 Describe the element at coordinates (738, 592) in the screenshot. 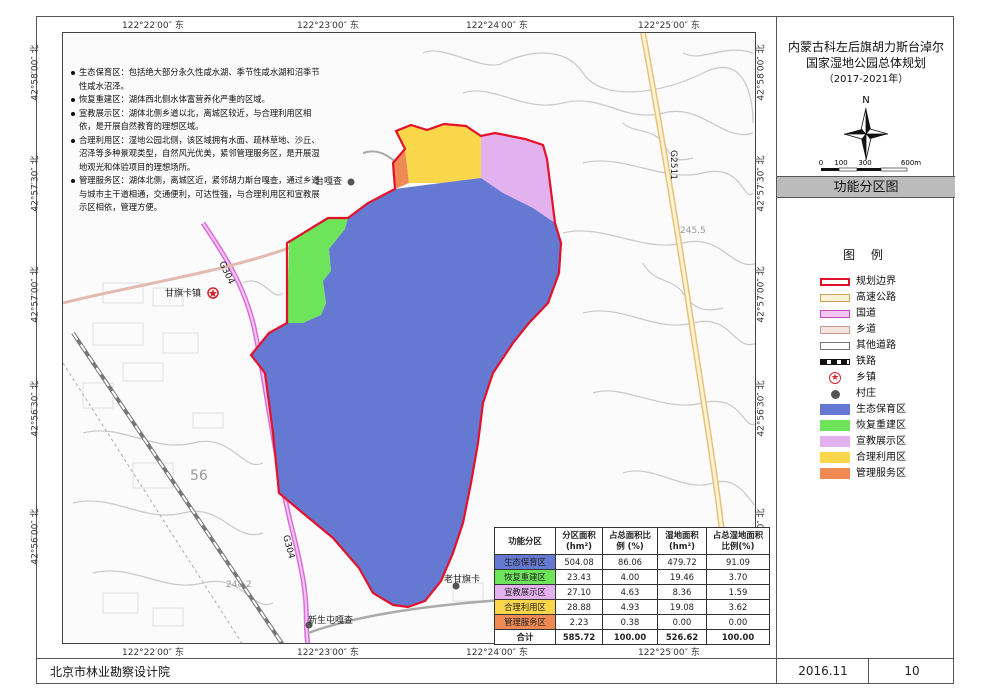

I see `row-wetland-ratio: 1.59` at that location.